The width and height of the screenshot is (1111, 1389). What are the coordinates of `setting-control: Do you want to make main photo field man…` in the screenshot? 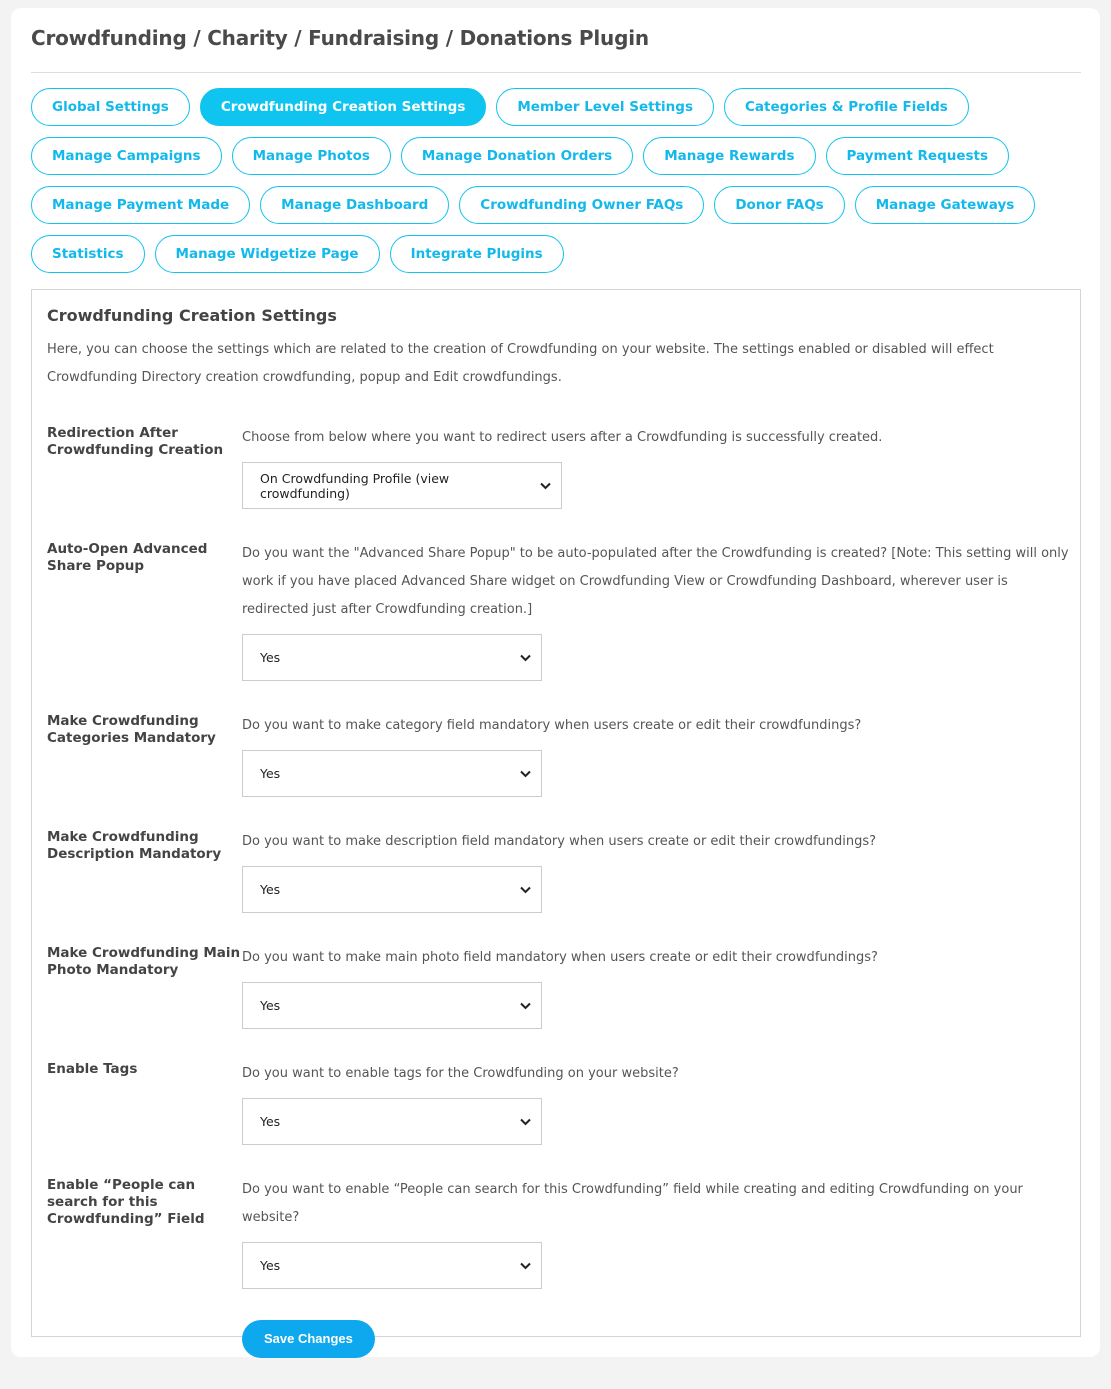 It's located at (657, 986).